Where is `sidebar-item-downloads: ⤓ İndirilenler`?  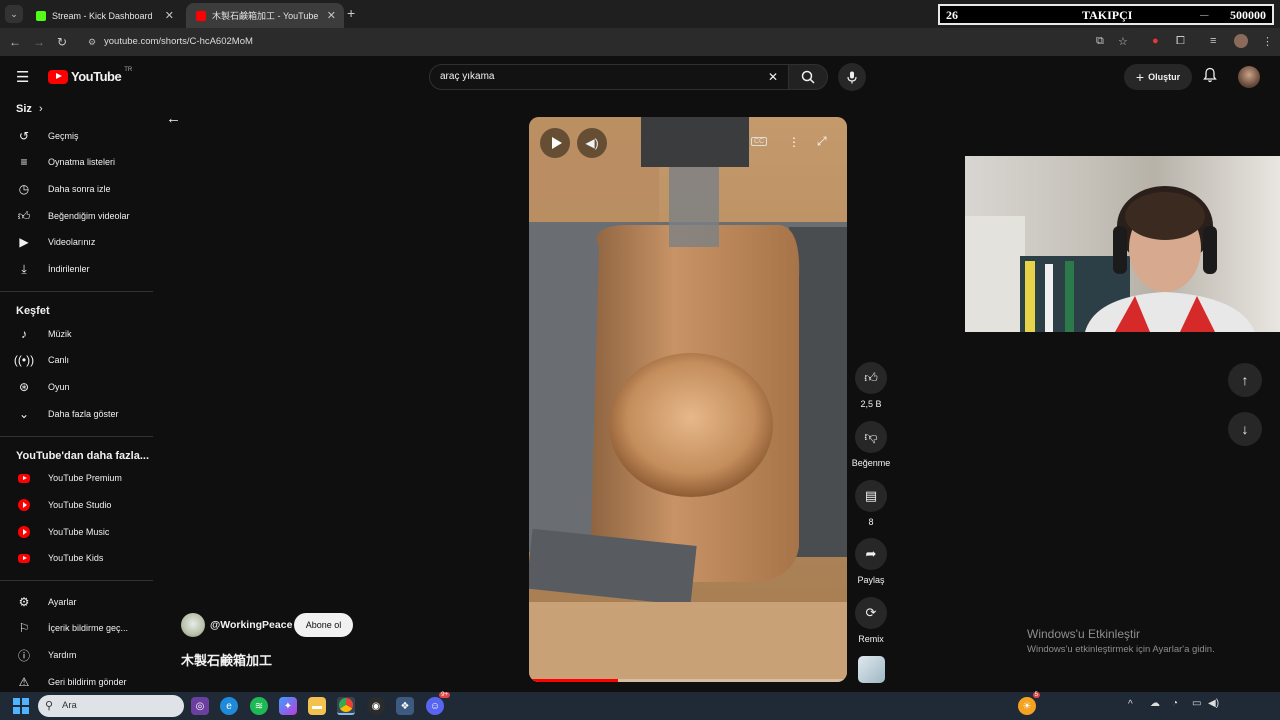 sidebar-item-downloads: ⤓ İndirilenler is located at coordinates (77, 269).